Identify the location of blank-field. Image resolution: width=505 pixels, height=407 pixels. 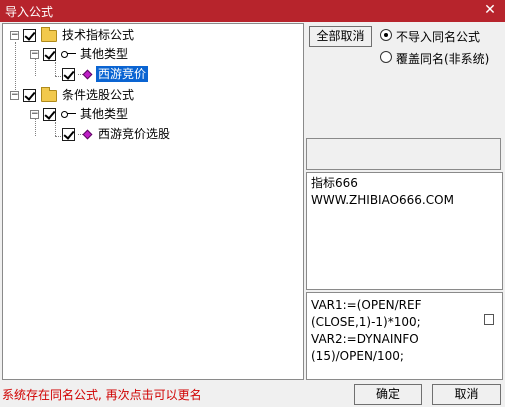
(403, 154).